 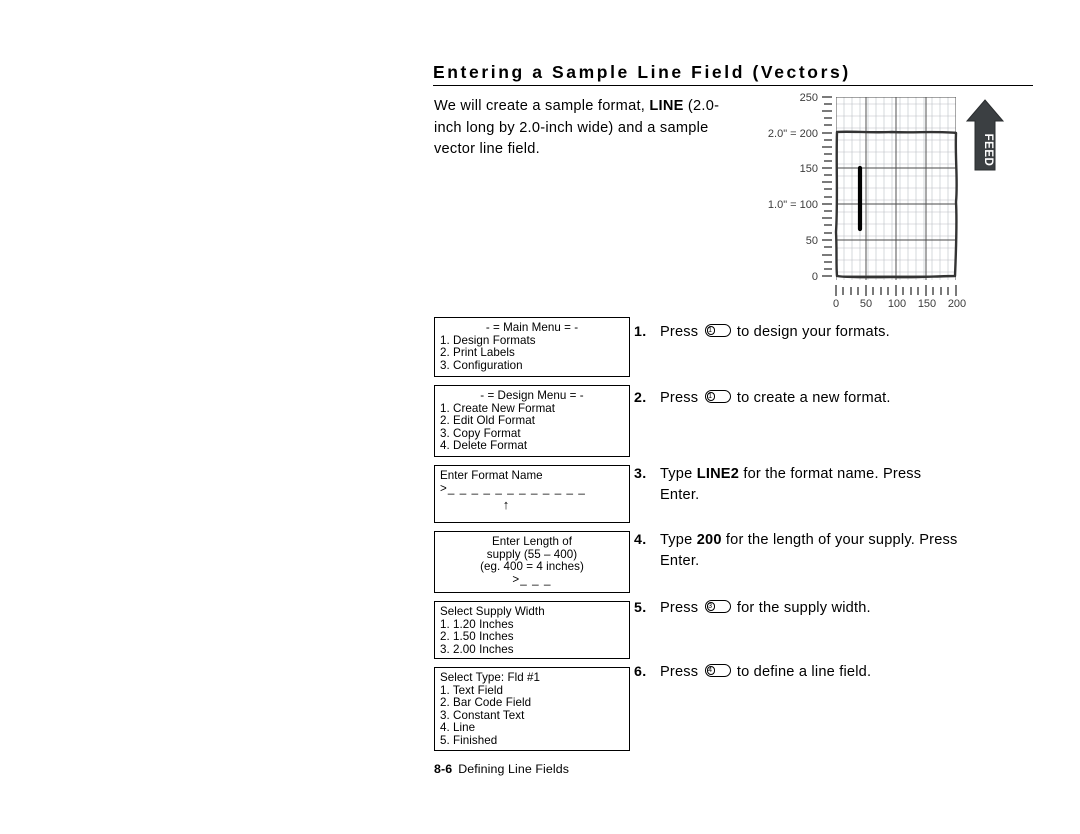 What do you see at coordinates (666, 106) in the screenshot?
I see `intro-bold-term: LINE` at bounding box center [666, 106].